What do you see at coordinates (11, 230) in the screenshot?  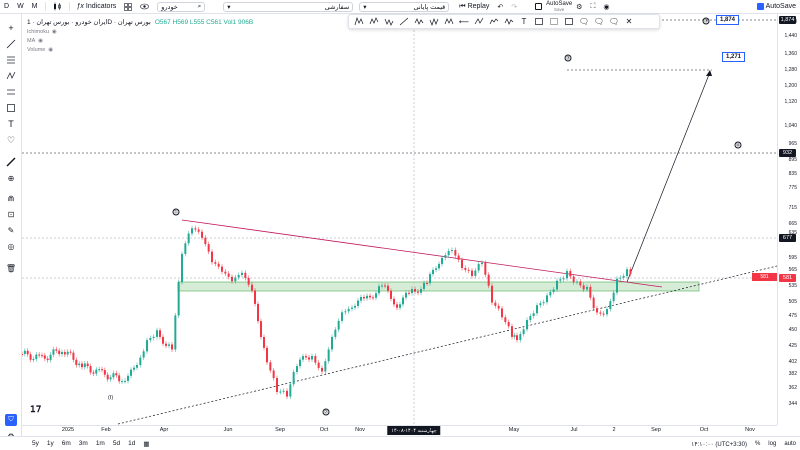 I see `stay-drawing-tool: ✎` at bounding box center [11, 230].